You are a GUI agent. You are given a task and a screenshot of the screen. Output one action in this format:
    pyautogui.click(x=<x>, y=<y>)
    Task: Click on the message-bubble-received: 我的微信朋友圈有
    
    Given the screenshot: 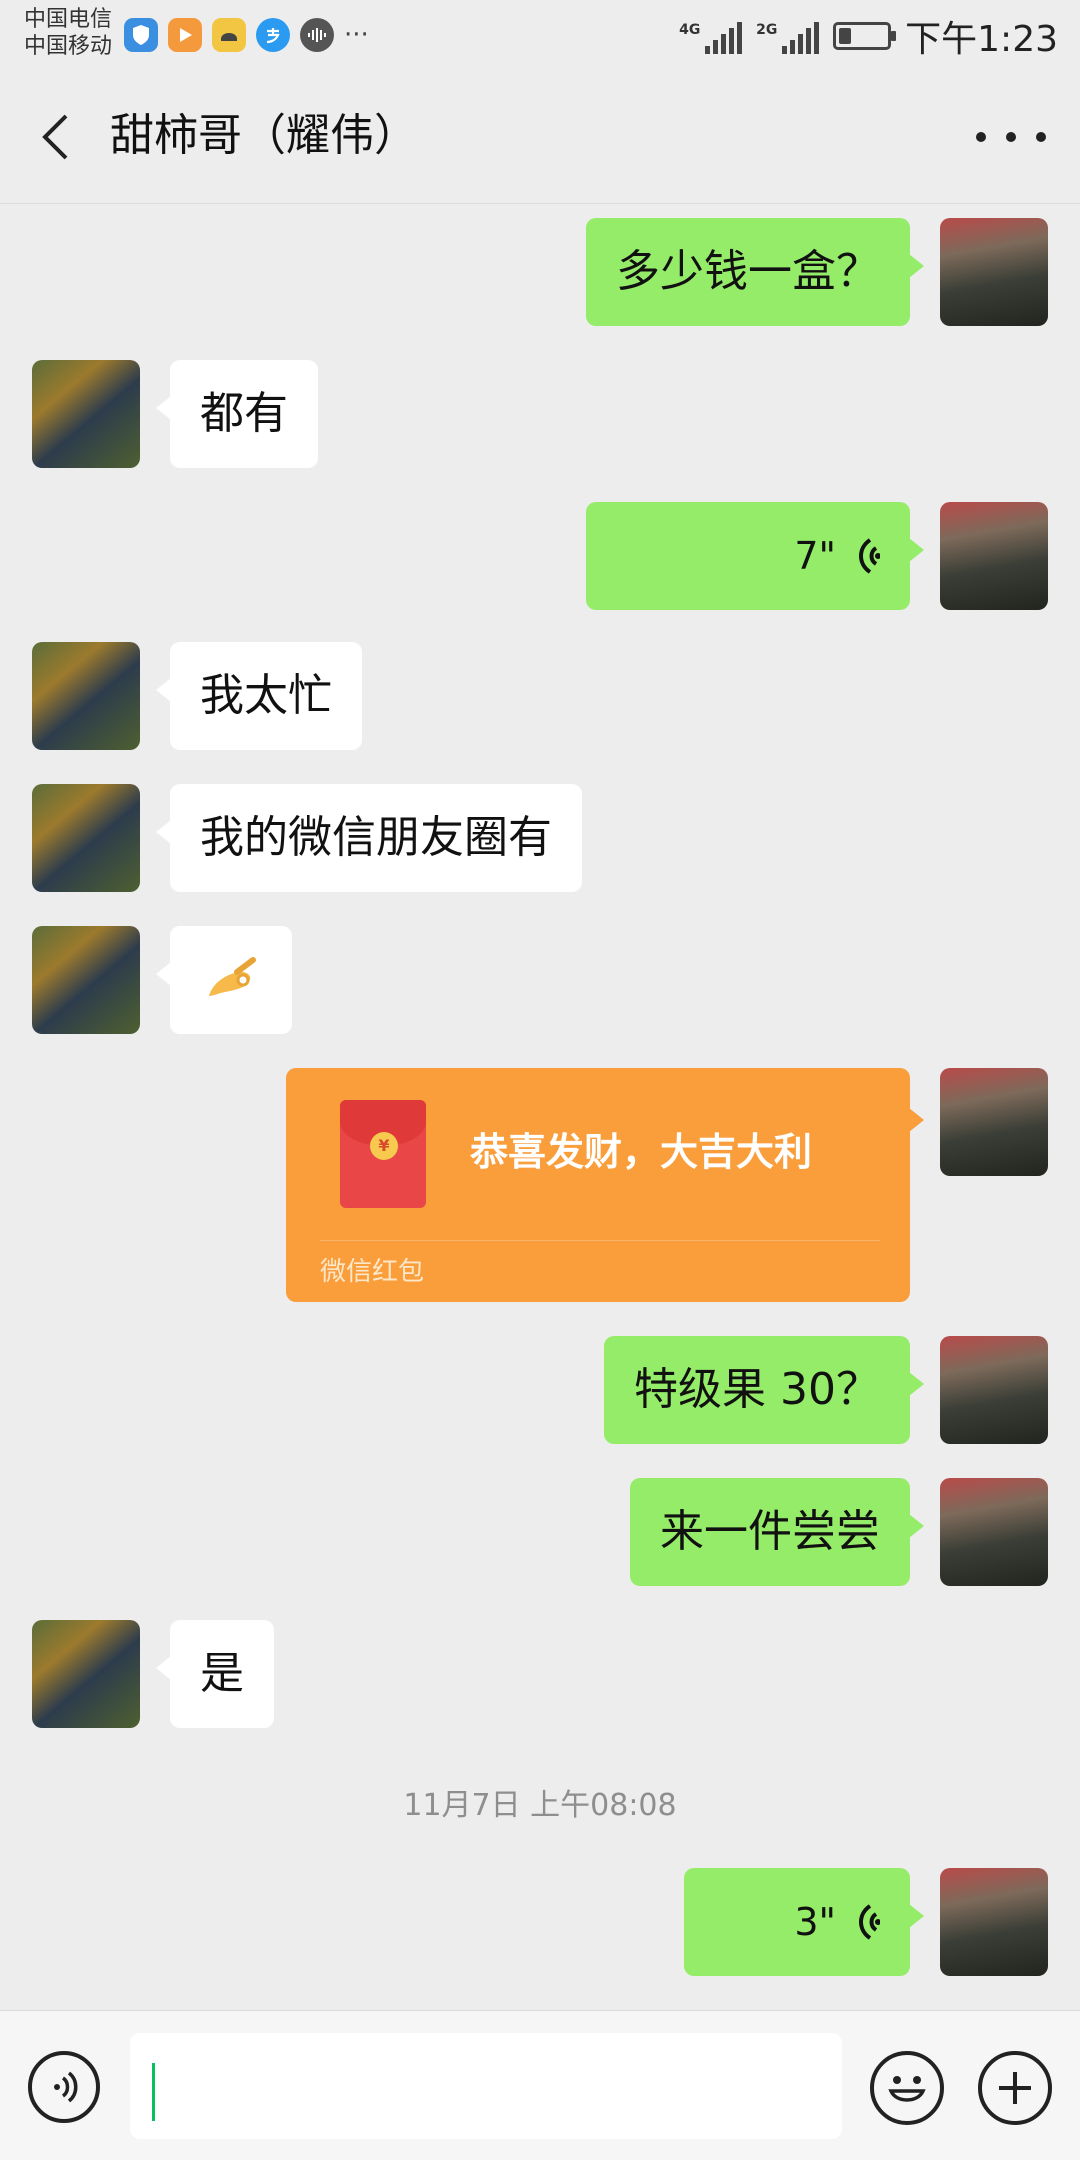 What is the action you would take?
    pyautogui.click(x=369, y=838)
    